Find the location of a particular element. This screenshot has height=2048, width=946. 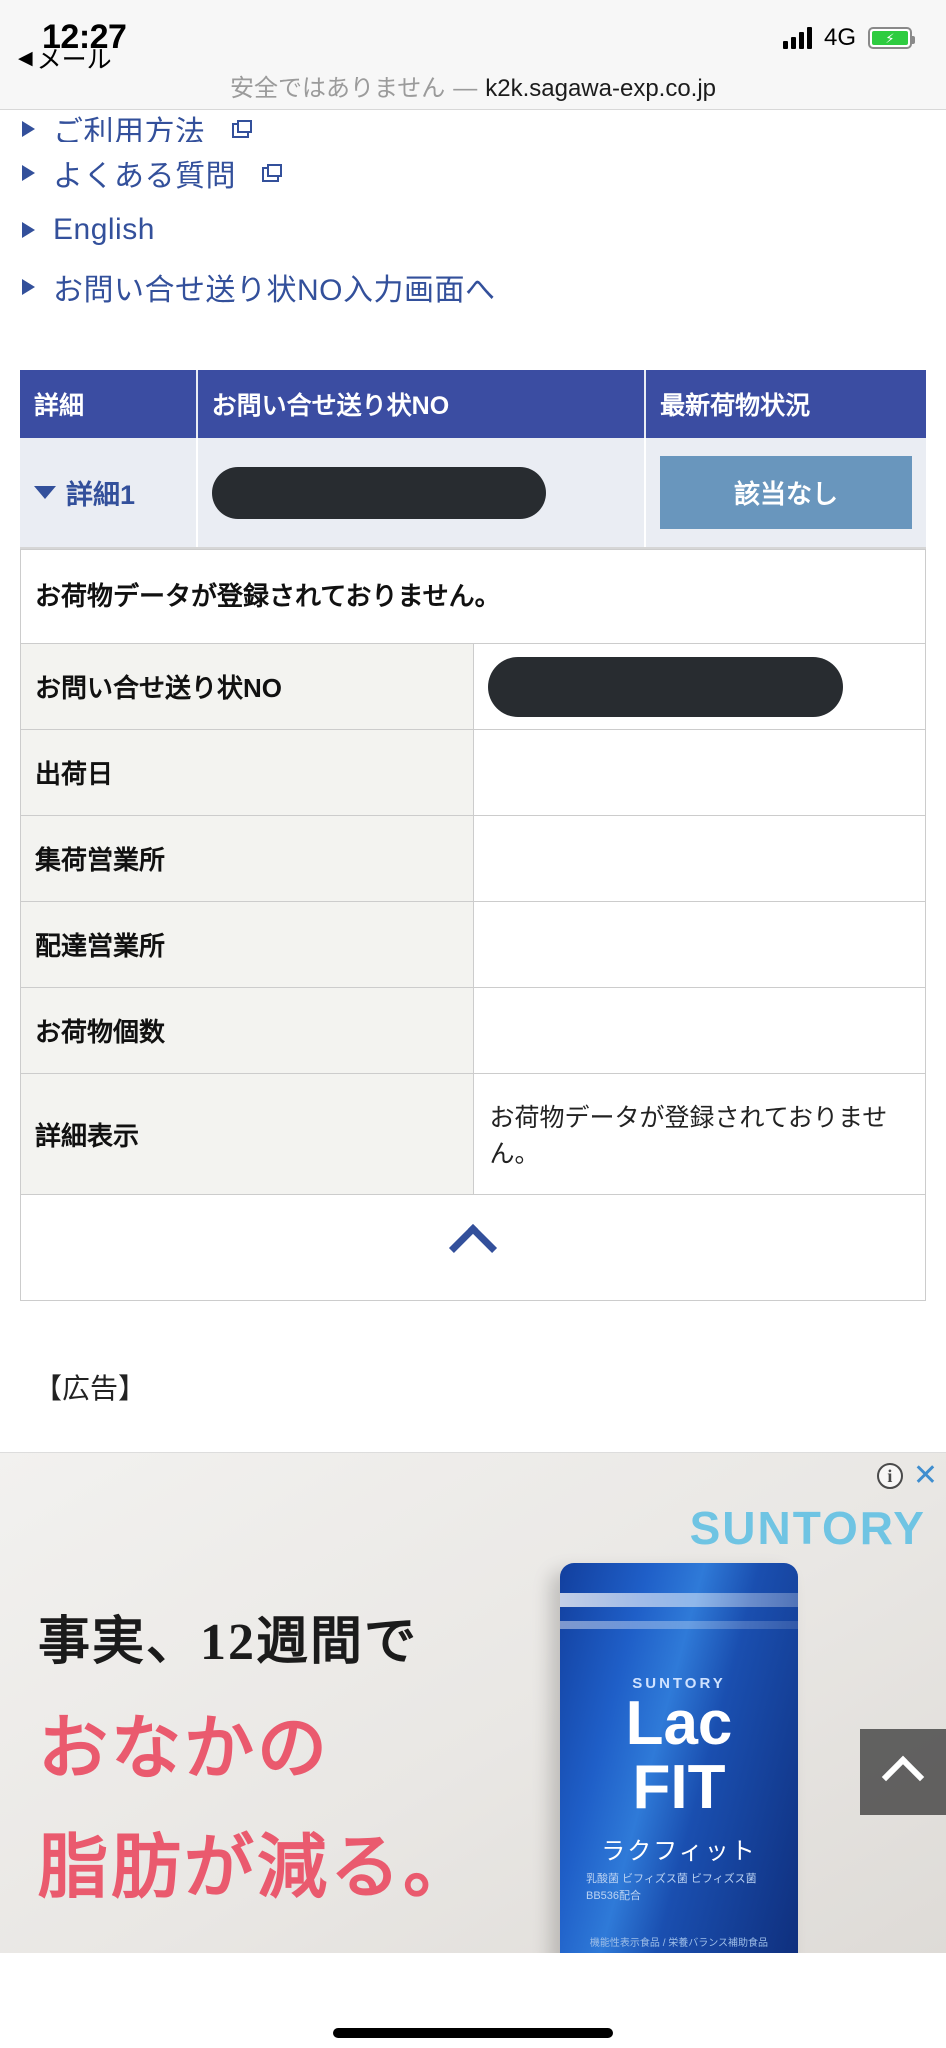

adchoices-controls: i ✕ is located at coordinates (907, 1476).